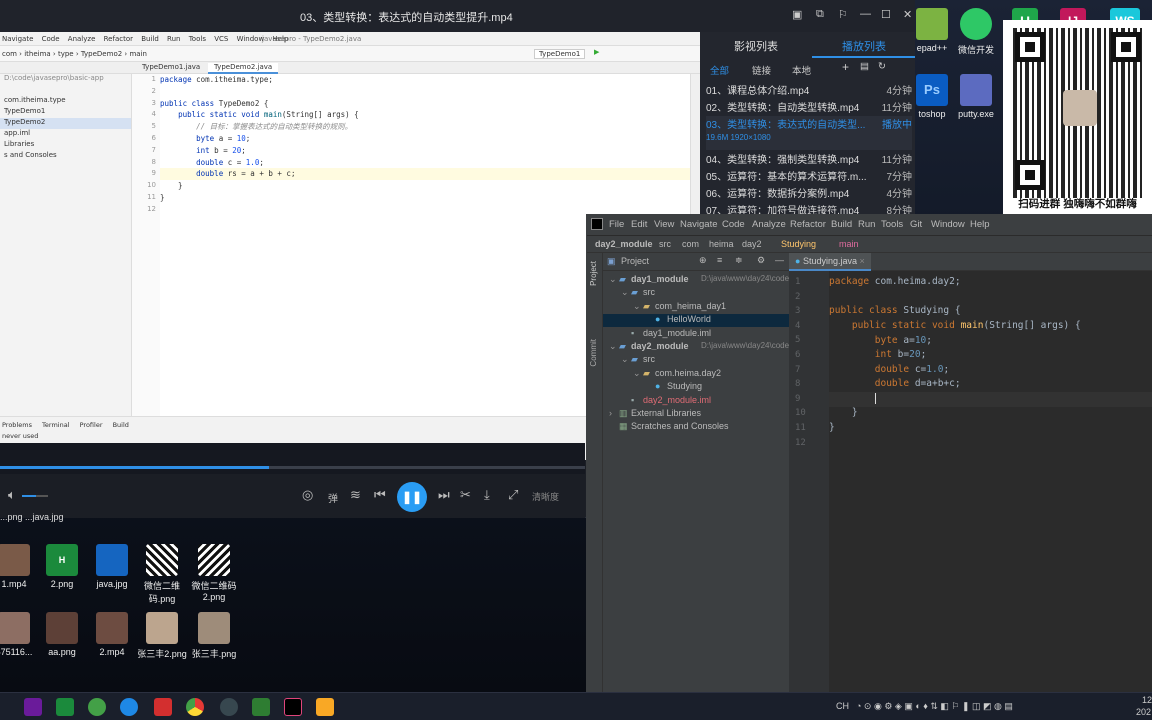  Describe the element at coordinates (35, 496) in the screenshot. I see `volume-track` at that location.